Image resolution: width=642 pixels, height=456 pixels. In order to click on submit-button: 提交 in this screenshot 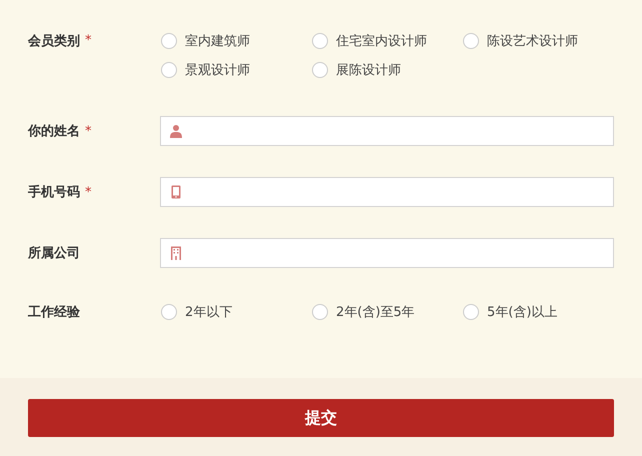, I will do `click(321, 418)`.